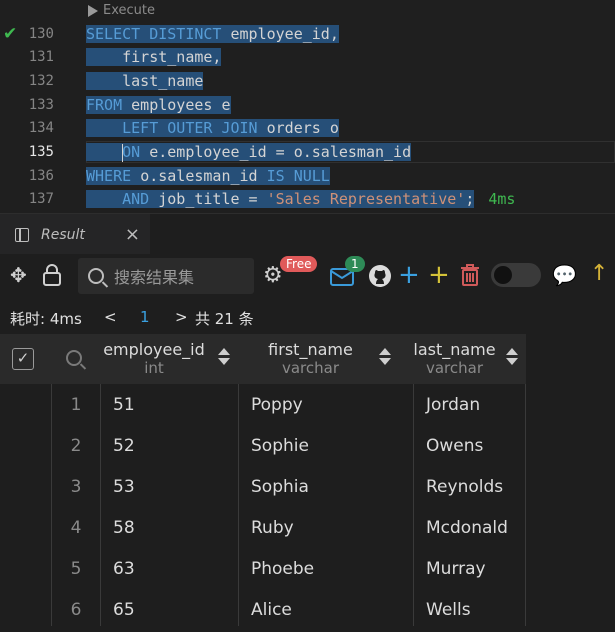 This screenshot has width=615, height=632. Describe the element at coordinates (277, 404) in the screenshot. I see `cell-first-name: Poppy` at that location.